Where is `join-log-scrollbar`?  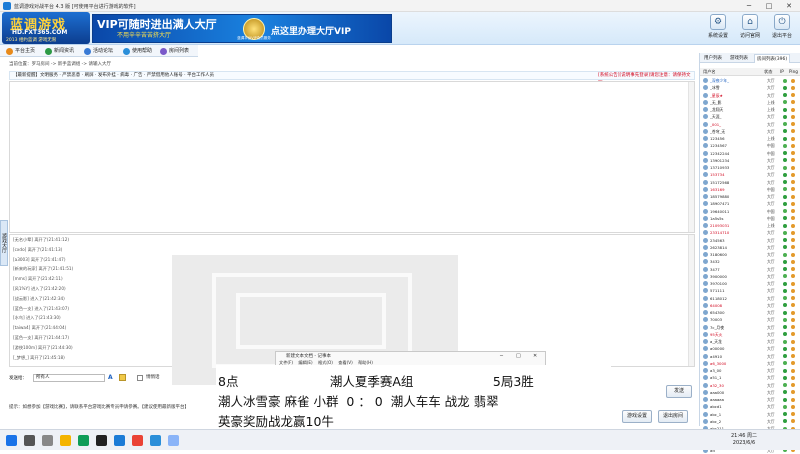 join-log-scrollbar is located at coordinates (691, 300).